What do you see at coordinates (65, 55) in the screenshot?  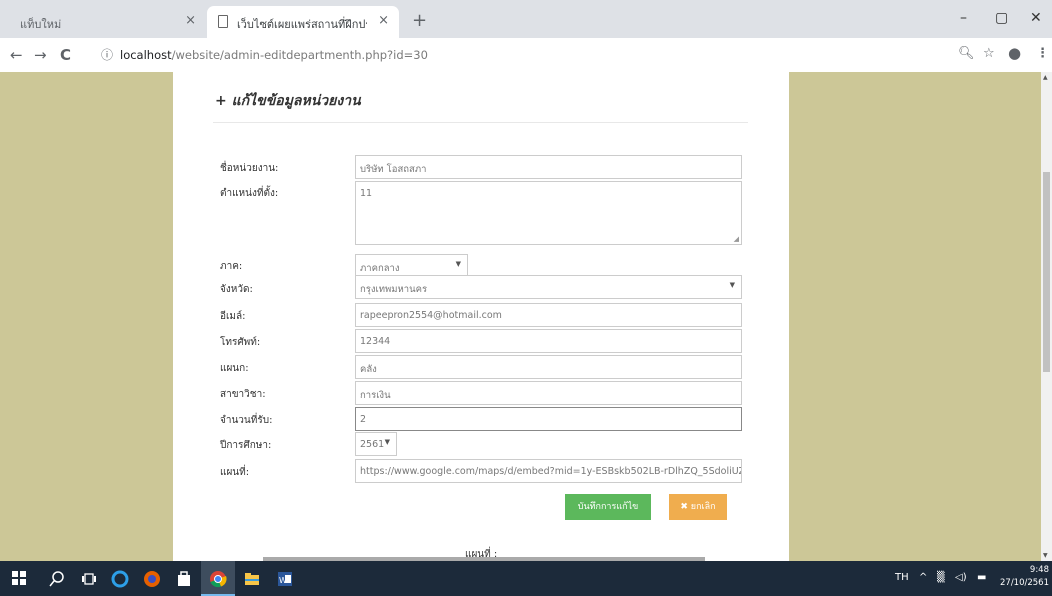 I see `reload-button: C` at bounding box center [65, 55].